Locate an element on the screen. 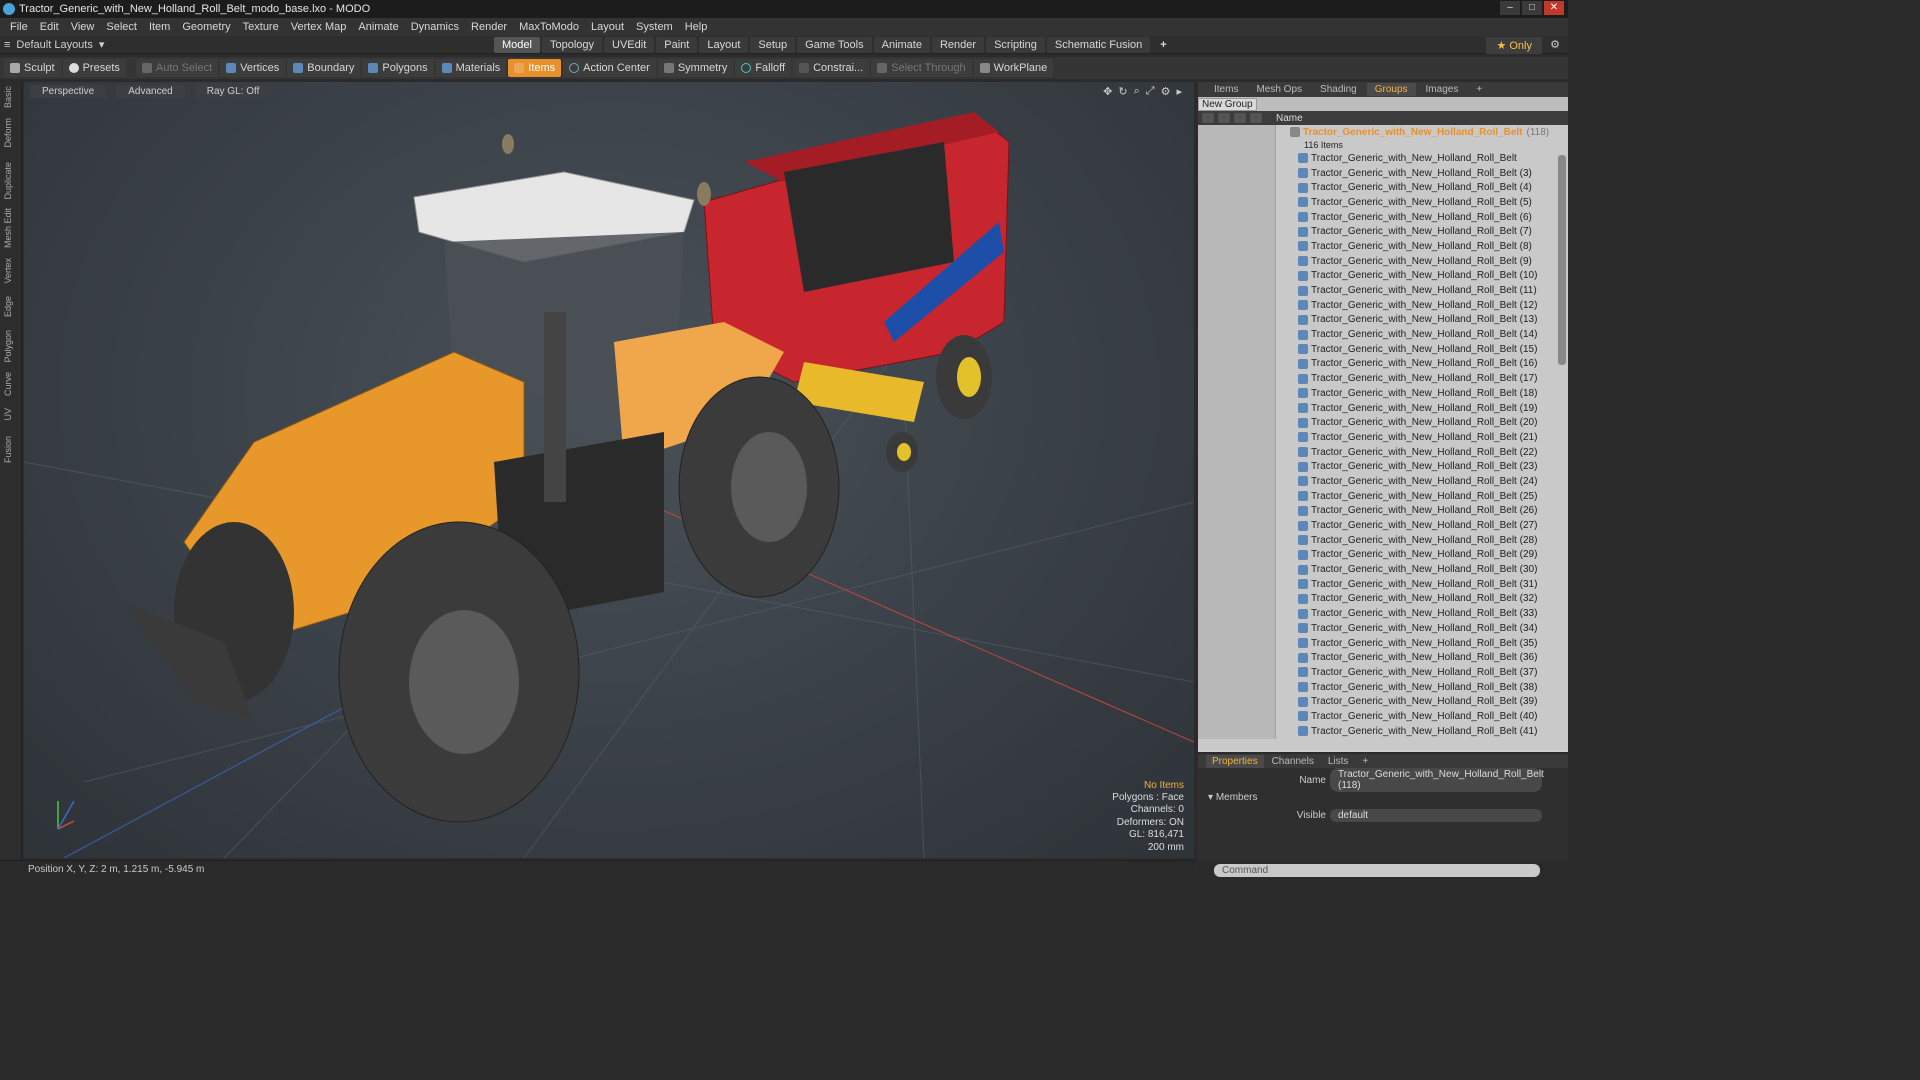  vtab-duplicate: Duplicate is located at coordinates (10, 181).